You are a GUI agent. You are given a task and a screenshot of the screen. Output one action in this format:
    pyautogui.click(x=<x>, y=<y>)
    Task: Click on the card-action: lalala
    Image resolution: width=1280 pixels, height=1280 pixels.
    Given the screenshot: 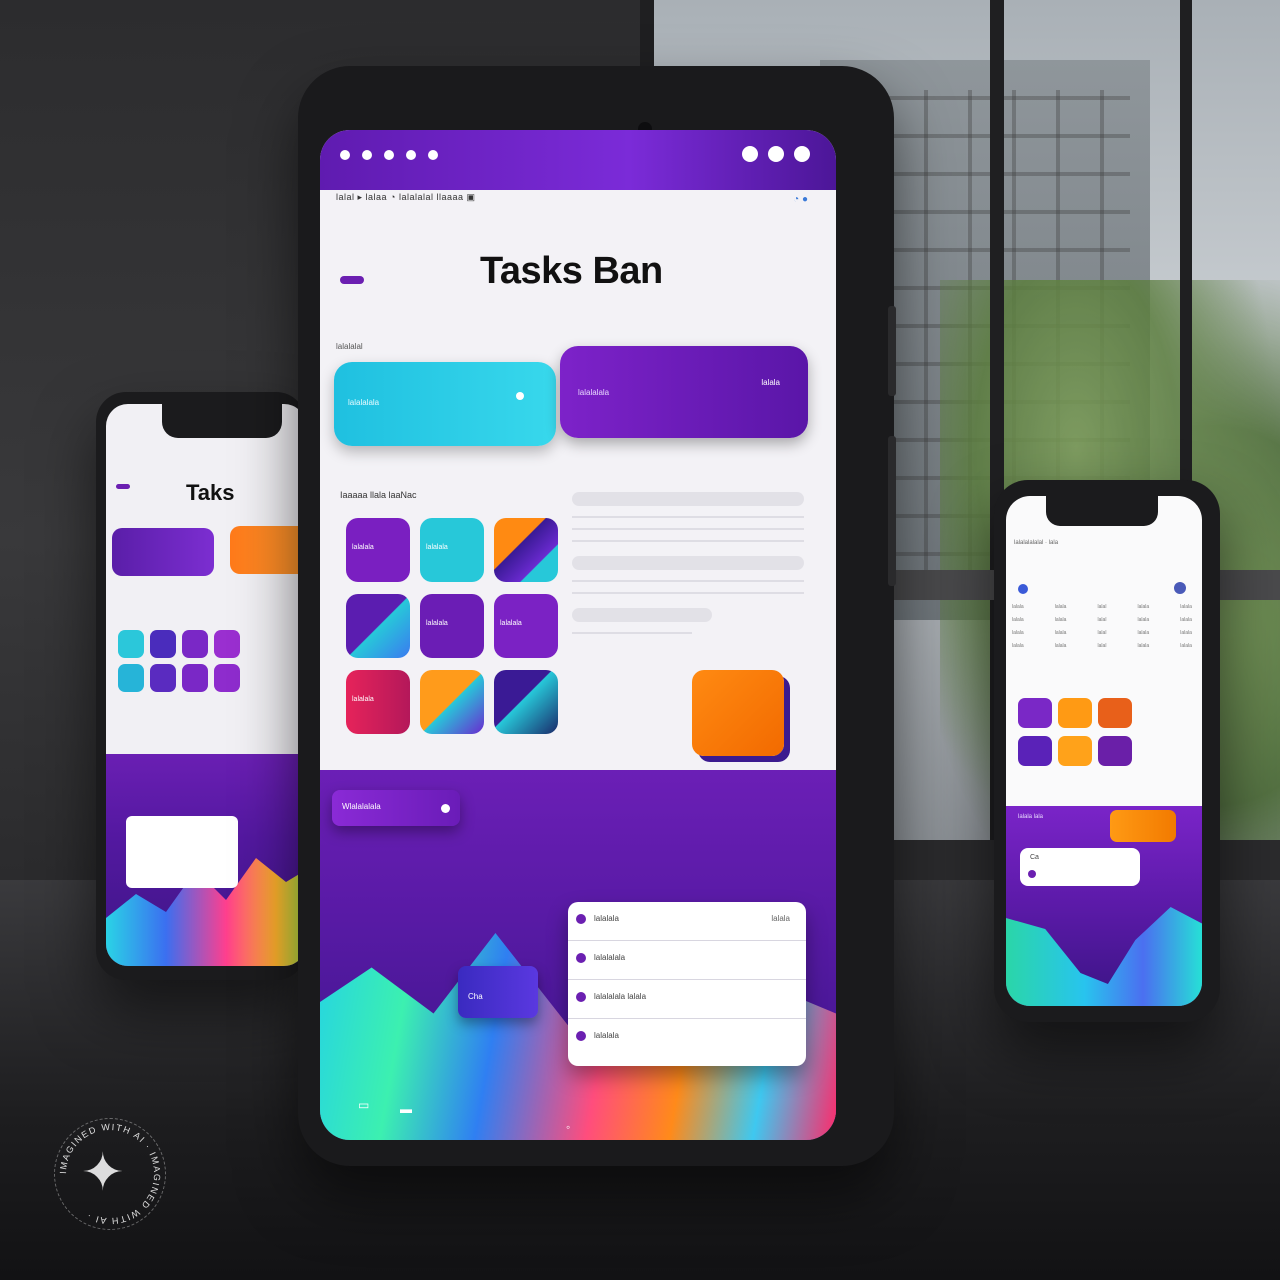 What is the action you would take?
    pyautogui.click(x=770, y=382)
    